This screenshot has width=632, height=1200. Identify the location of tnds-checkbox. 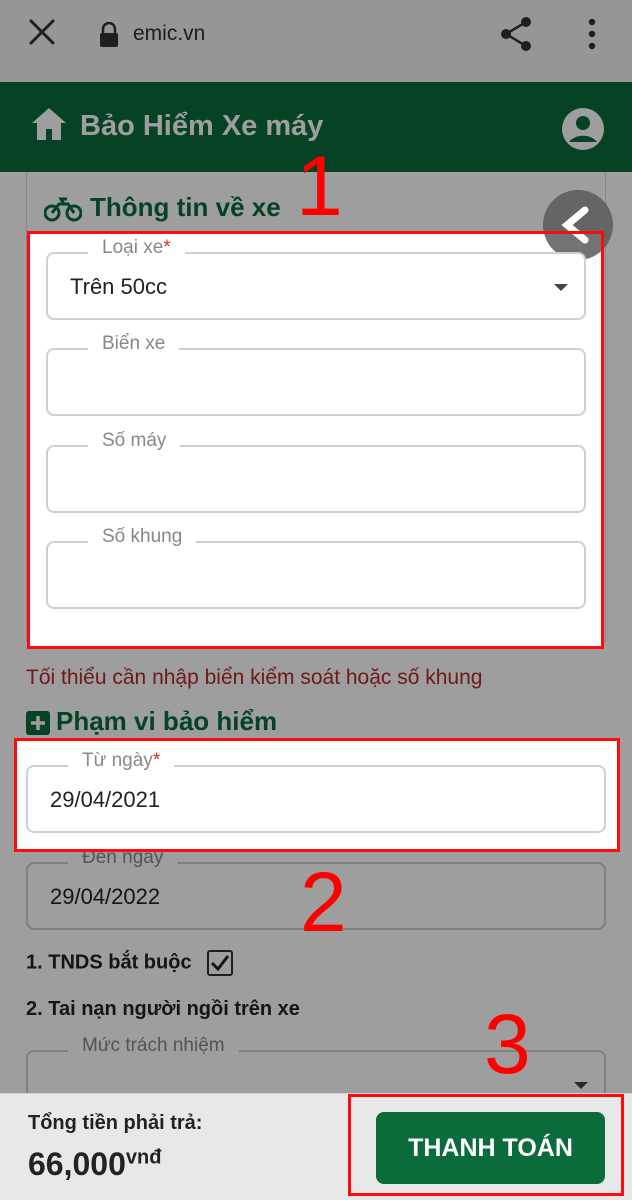
(220, 963).